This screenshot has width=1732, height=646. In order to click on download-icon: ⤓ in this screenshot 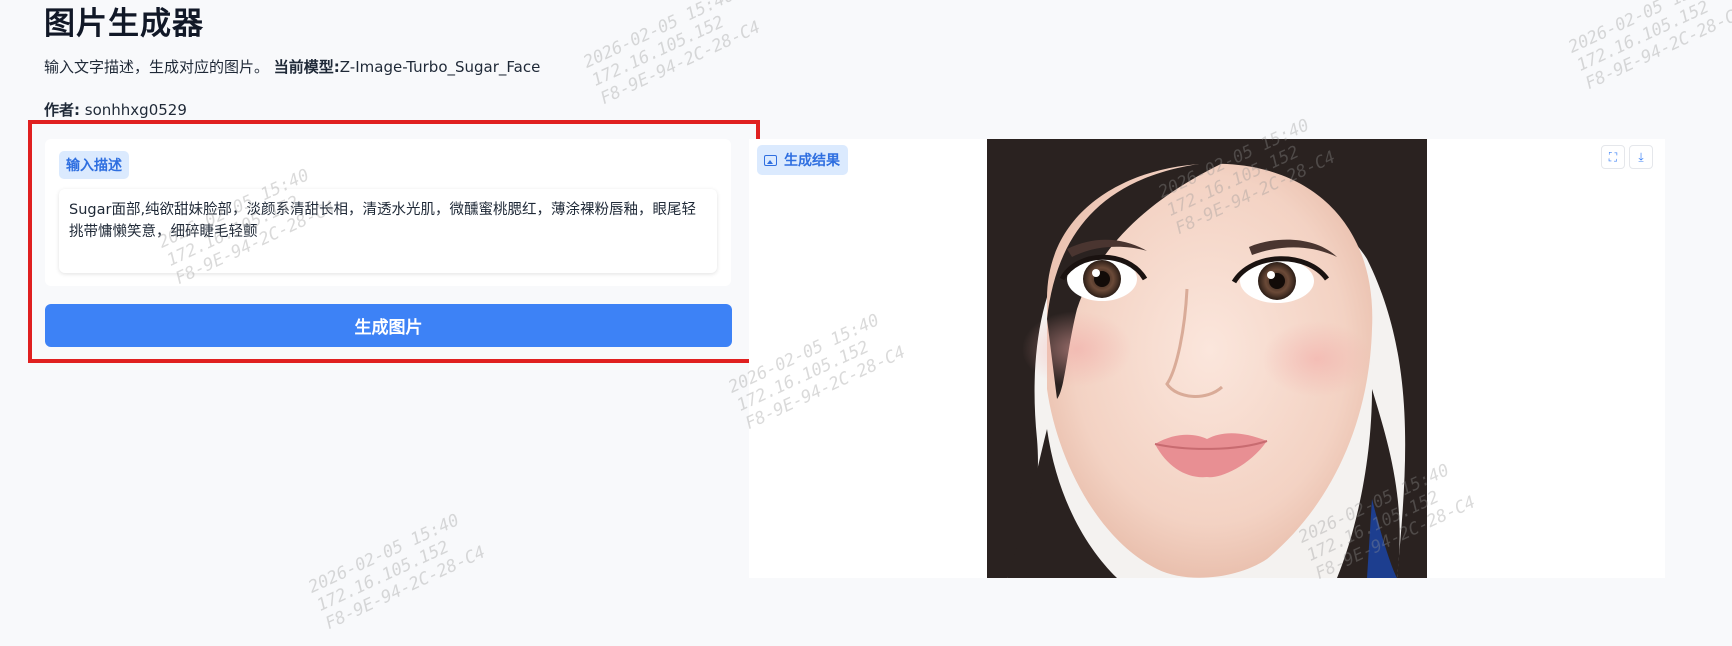, I will do `click(1641, 157)`.